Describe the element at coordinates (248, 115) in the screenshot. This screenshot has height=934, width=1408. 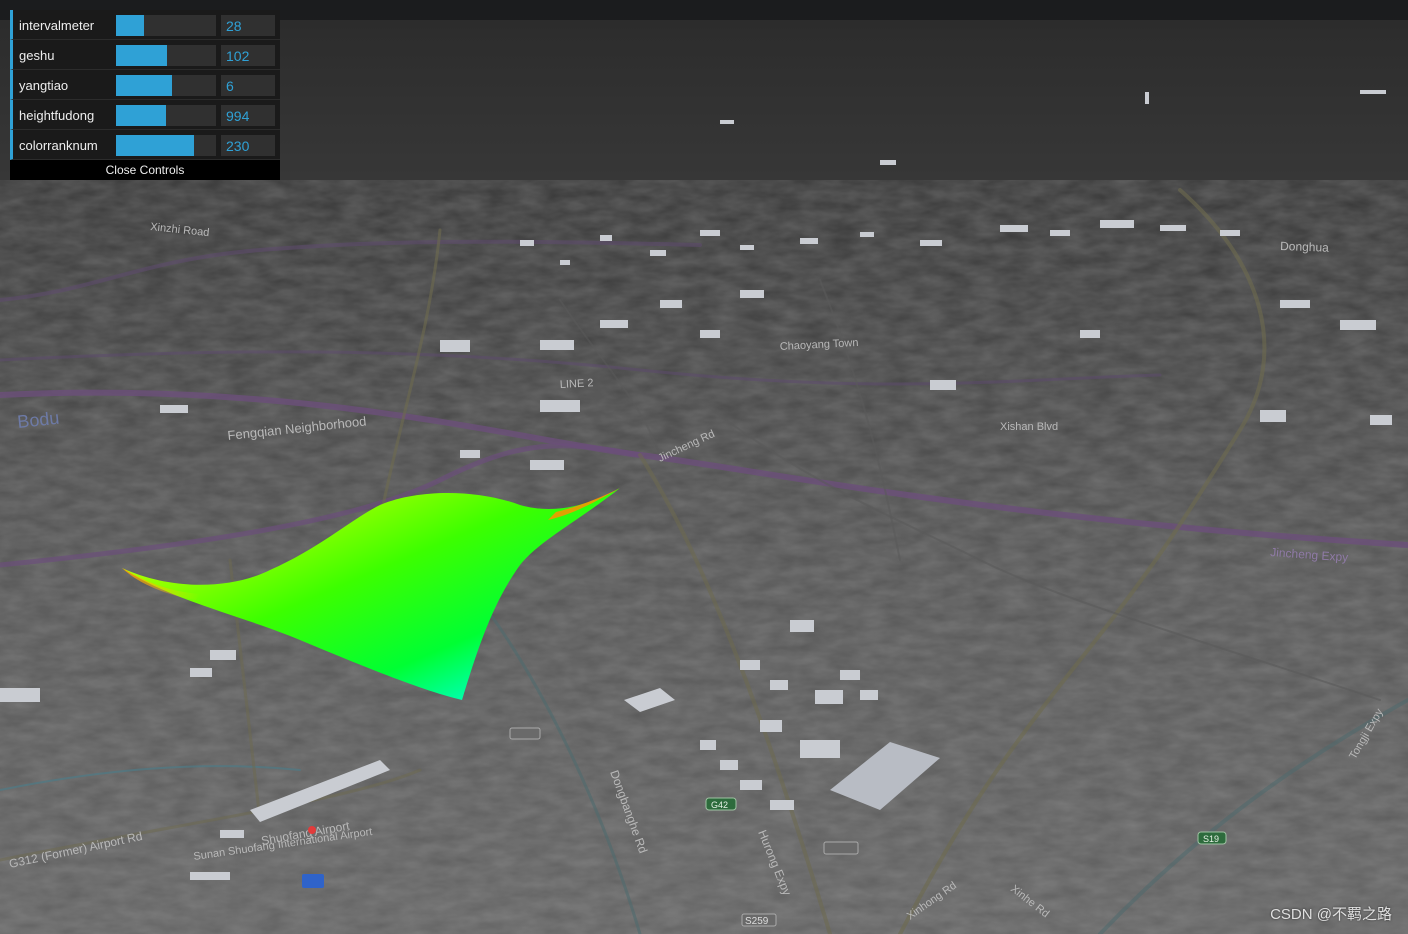
I see `heightfudong-input` at that location.